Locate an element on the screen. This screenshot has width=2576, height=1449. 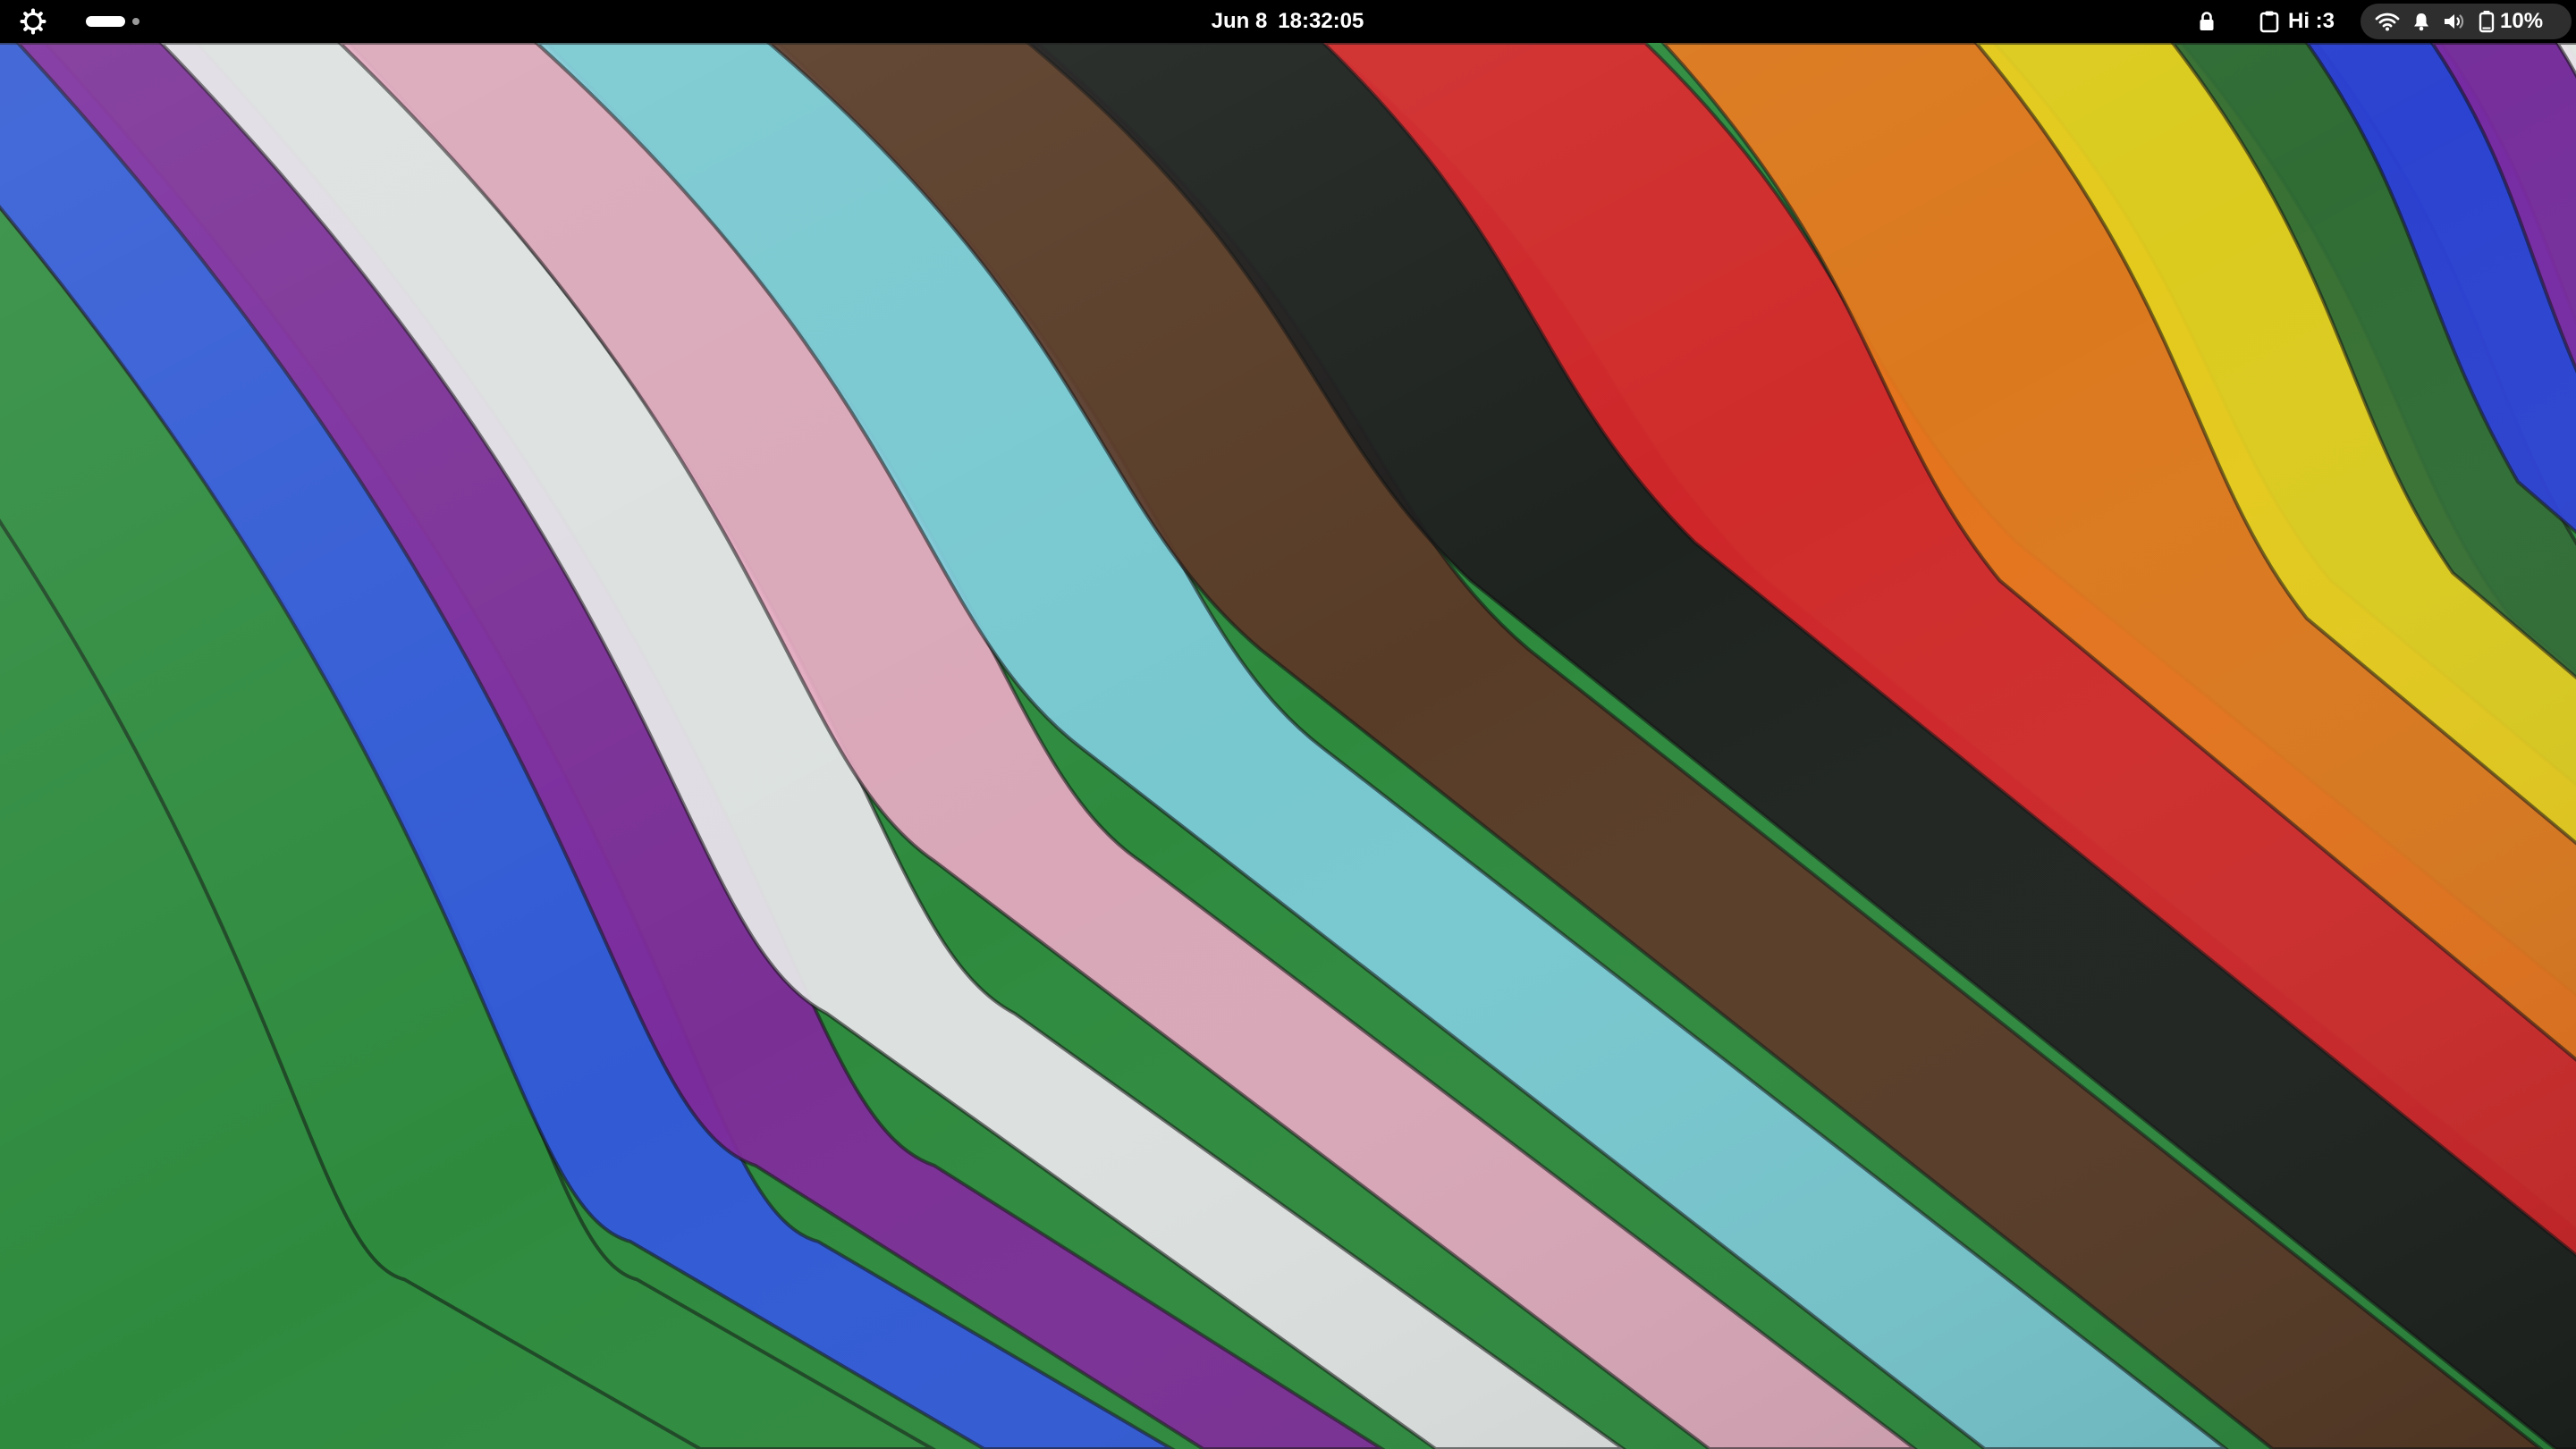
lock-icon is located at coordinates (2207, 21).